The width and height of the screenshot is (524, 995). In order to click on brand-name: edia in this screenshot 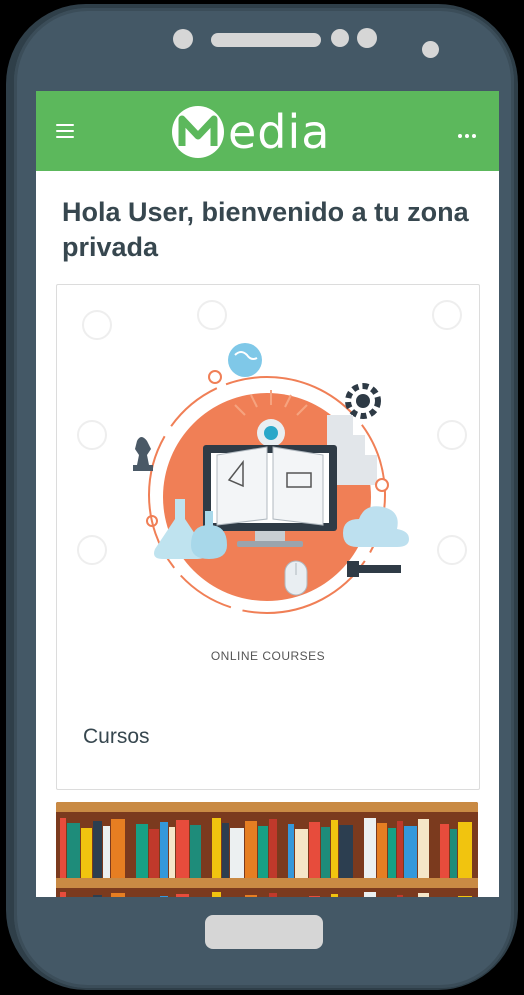, I will do `click(279, 132)`.